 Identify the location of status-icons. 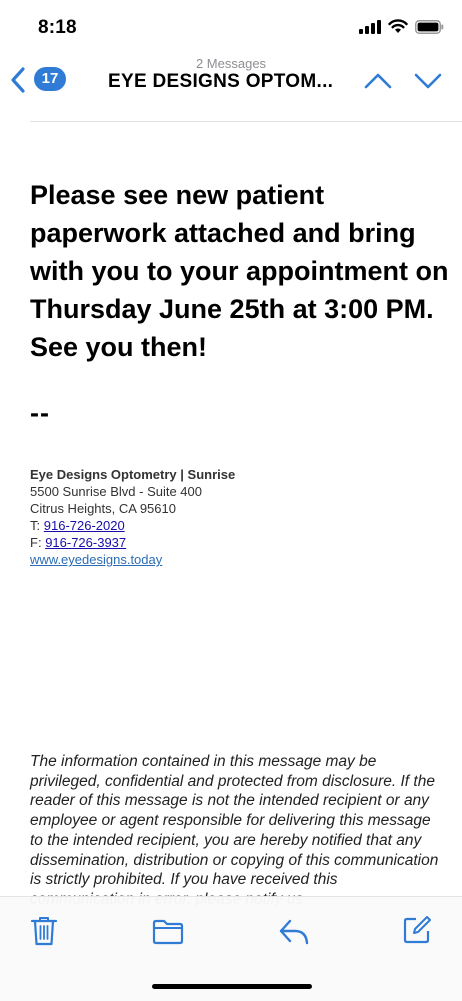
(401, 26).